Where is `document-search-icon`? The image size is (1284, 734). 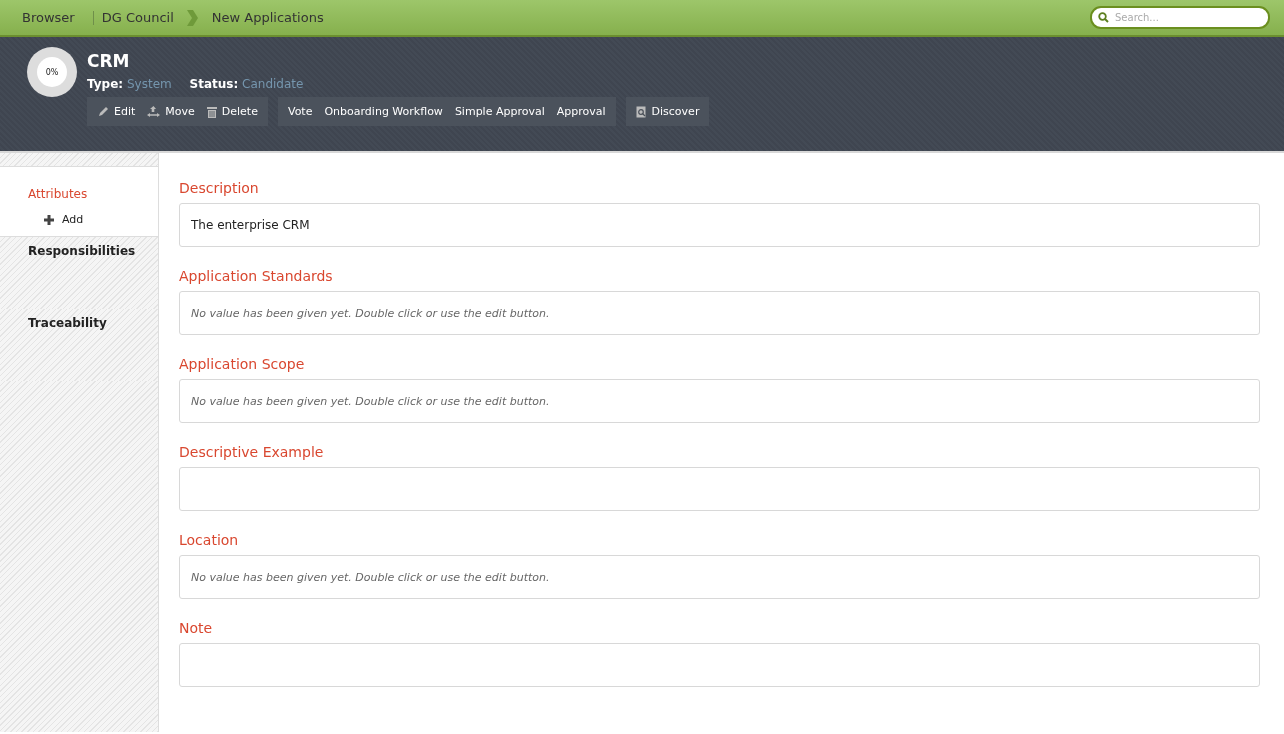
document-search-icon is located at coordinates (641, 111).